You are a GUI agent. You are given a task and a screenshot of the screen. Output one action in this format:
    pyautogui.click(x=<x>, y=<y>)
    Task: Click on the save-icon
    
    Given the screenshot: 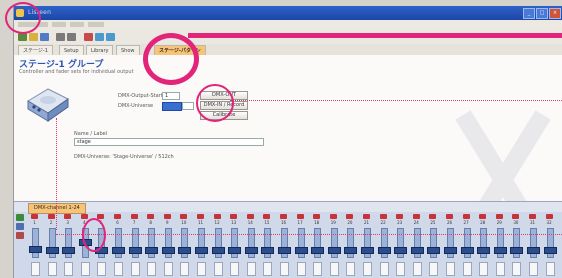 What is the action you would take?
    pyautogui.click(x=44, y=37)
    